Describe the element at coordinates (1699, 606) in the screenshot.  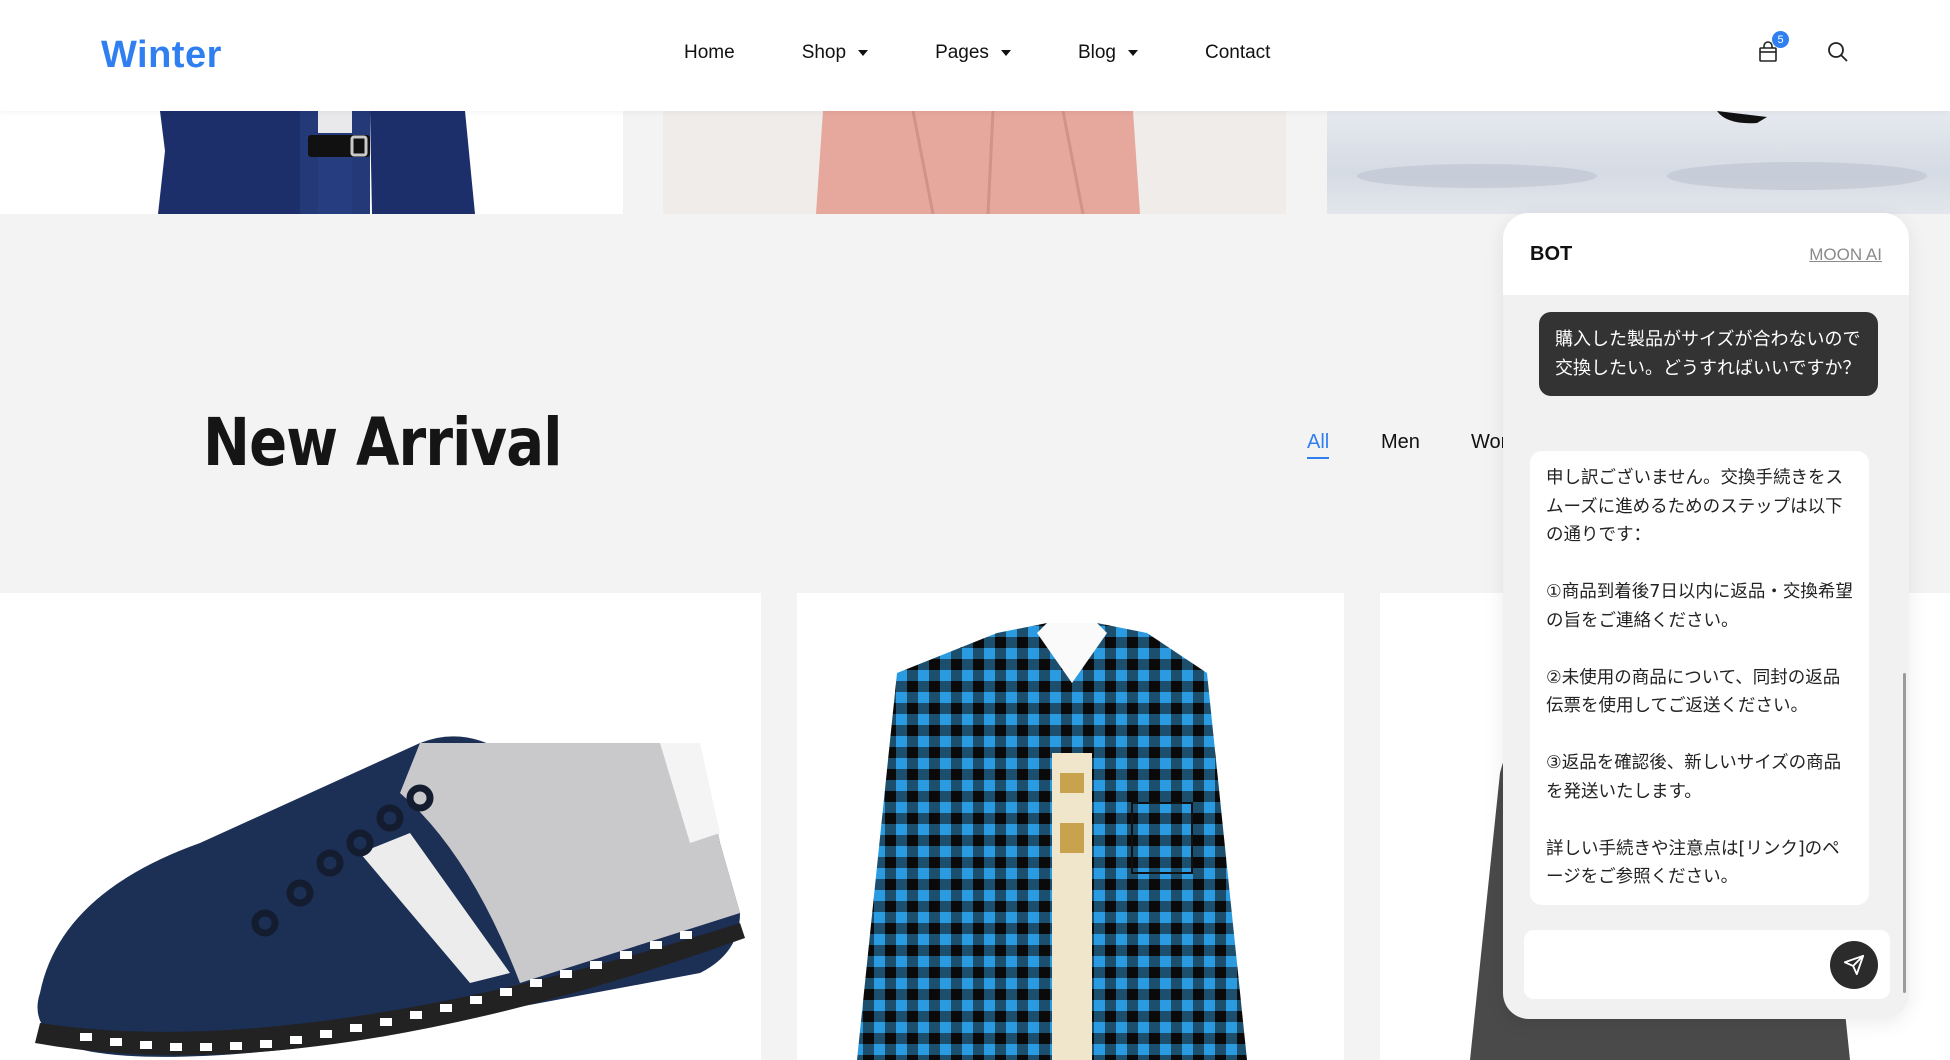
I see `bot-message-line: ①商品到着後7日以内に返品・交換希望の旨をご連絡ください。` at that location.